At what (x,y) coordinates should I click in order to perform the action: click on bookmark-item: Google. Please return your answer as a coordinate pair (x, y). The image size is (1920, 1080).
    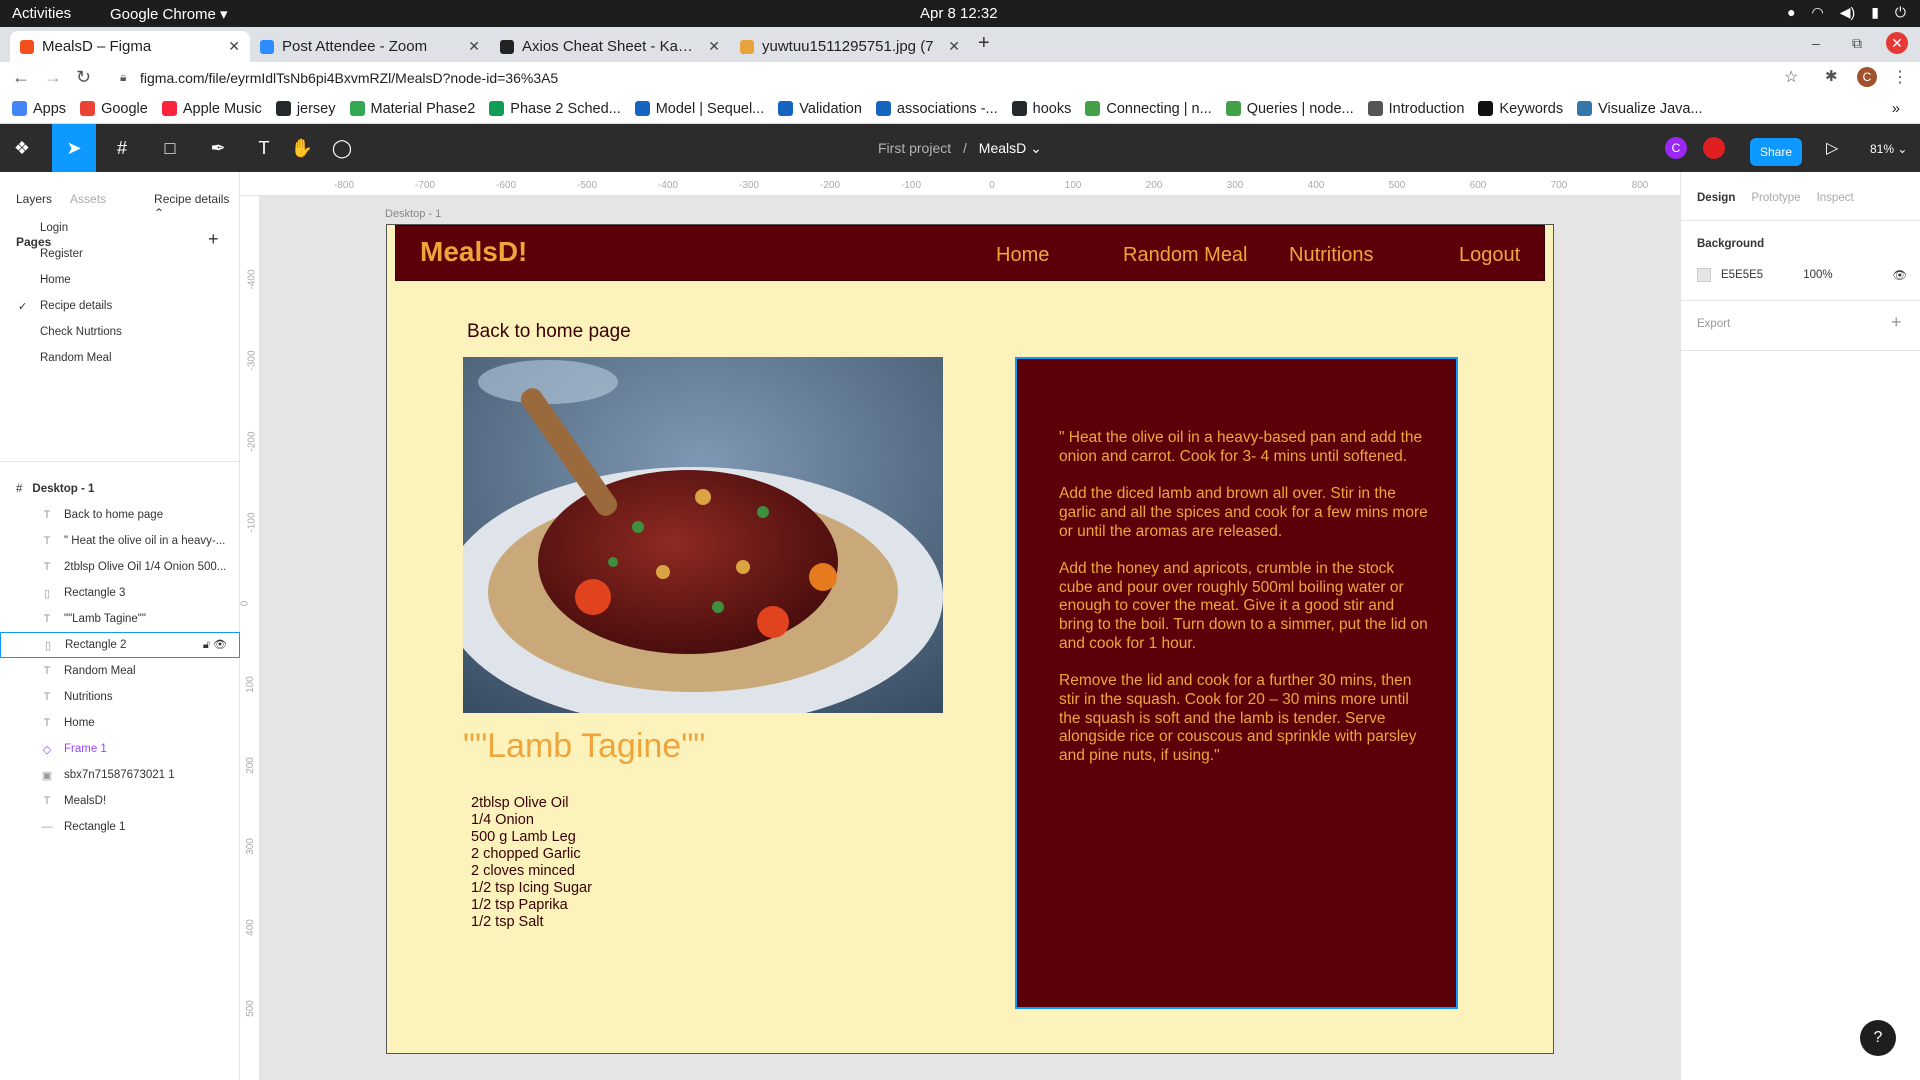
    Looking at the image, I should click on (114, 109).